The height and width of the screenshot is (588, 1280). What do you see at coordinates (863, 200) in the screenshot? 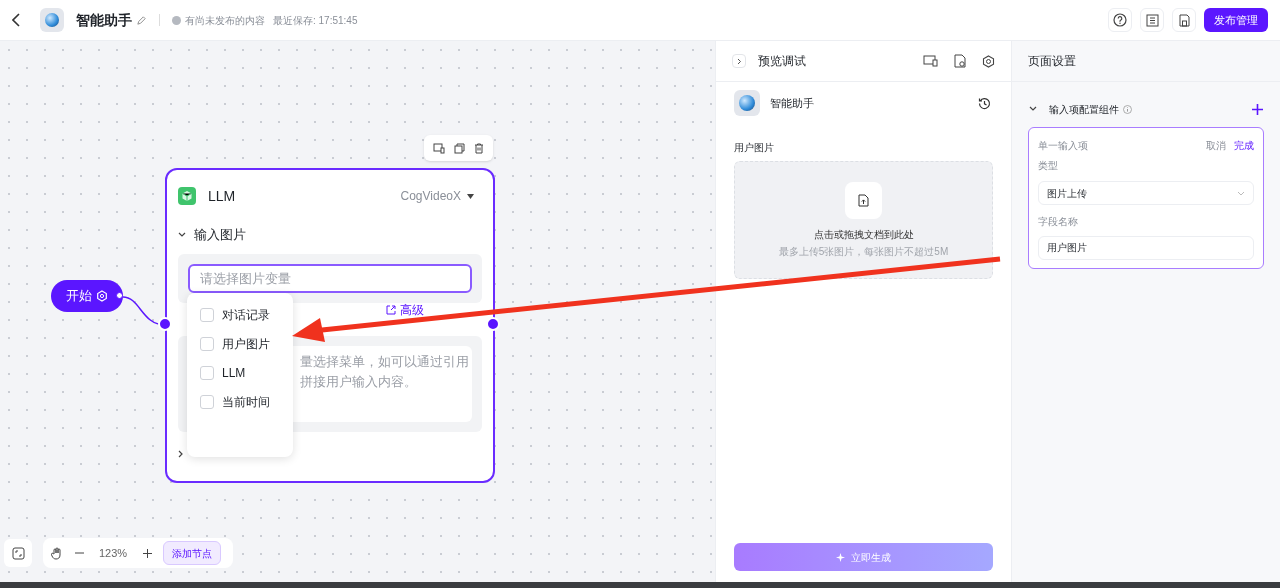
I see `file-upload-icon` at bounding box center [863, 200].